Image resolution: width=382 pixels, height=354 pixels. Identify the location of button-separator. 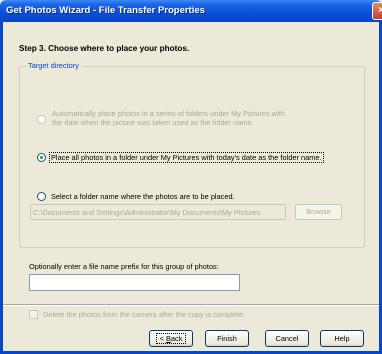
(191, 305).